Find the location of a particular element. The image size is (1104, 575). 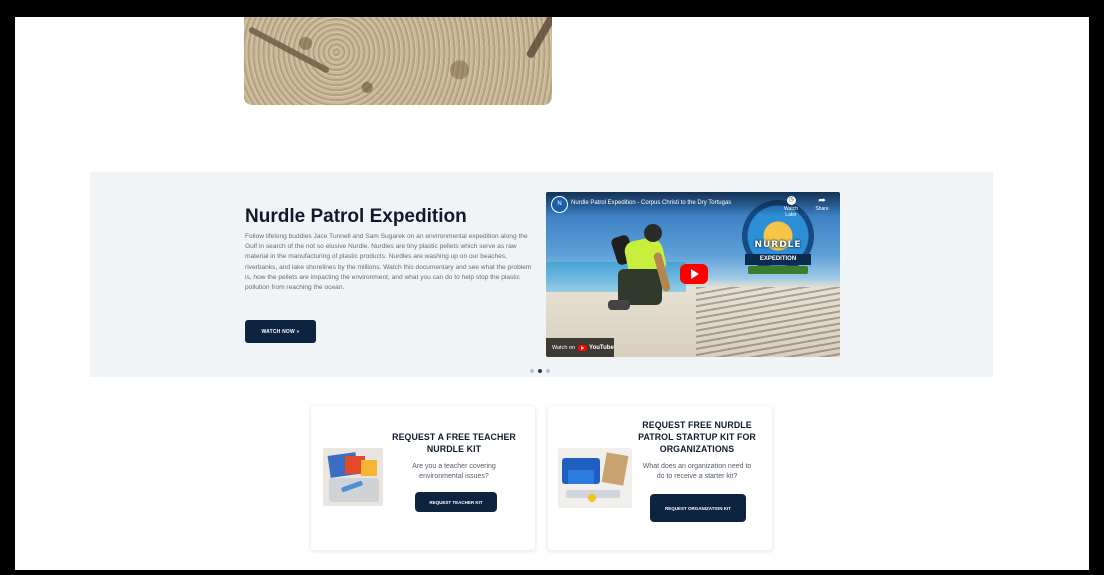

watch-on-youtube-link: Watch on YouTube is located at coordinates (580, 347).